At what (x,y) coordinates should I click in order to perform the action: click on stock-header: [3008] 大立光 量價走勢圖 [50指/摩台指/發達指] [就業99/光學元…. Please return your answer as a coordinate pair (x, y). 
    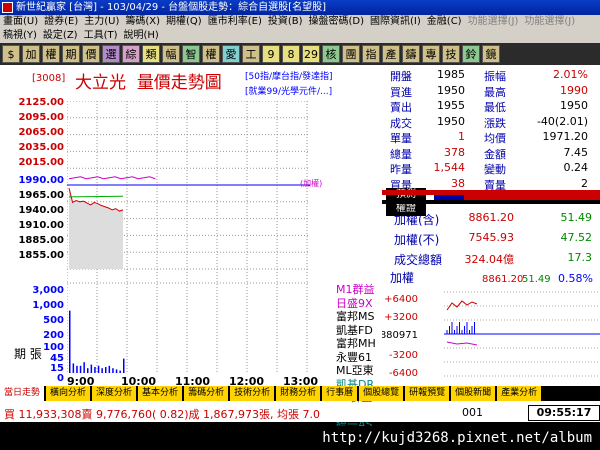
    Looking at the image, I should click on (191, 83).